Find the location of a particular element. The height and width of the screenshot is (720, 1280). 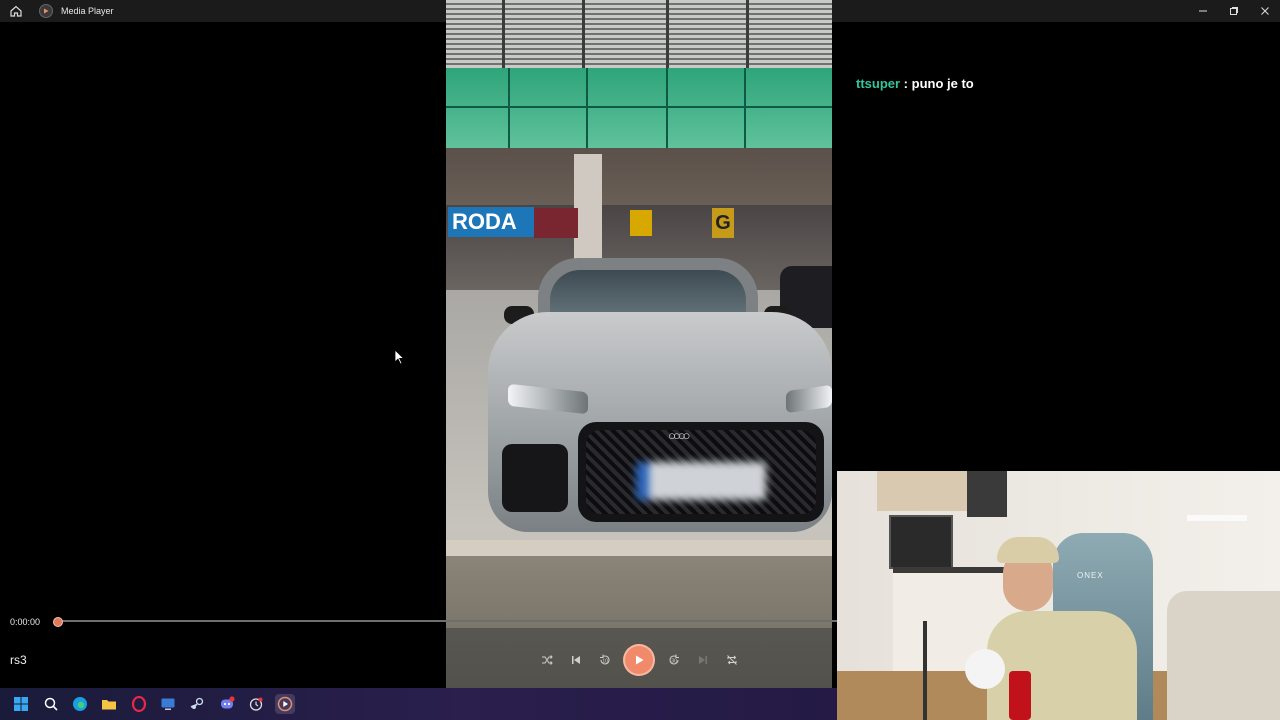

curb is located at coordinates (639, 548).